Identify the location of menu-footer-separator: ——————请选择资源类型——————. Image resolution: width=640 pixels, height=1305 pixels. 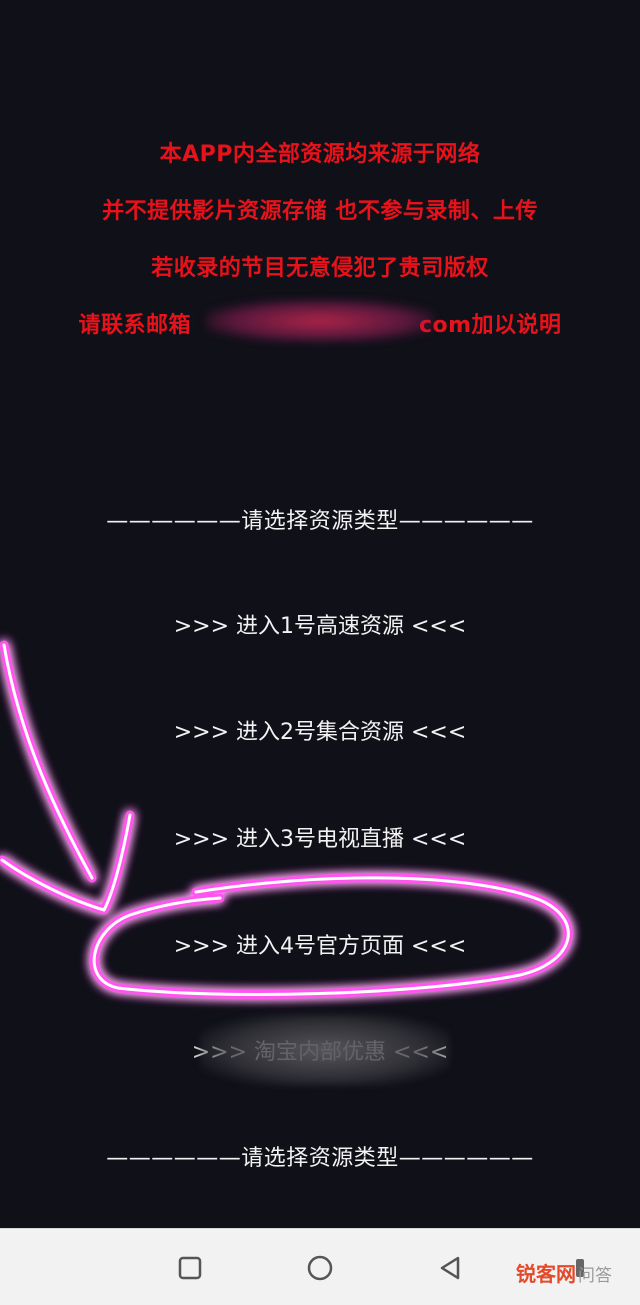
(320, 1158).